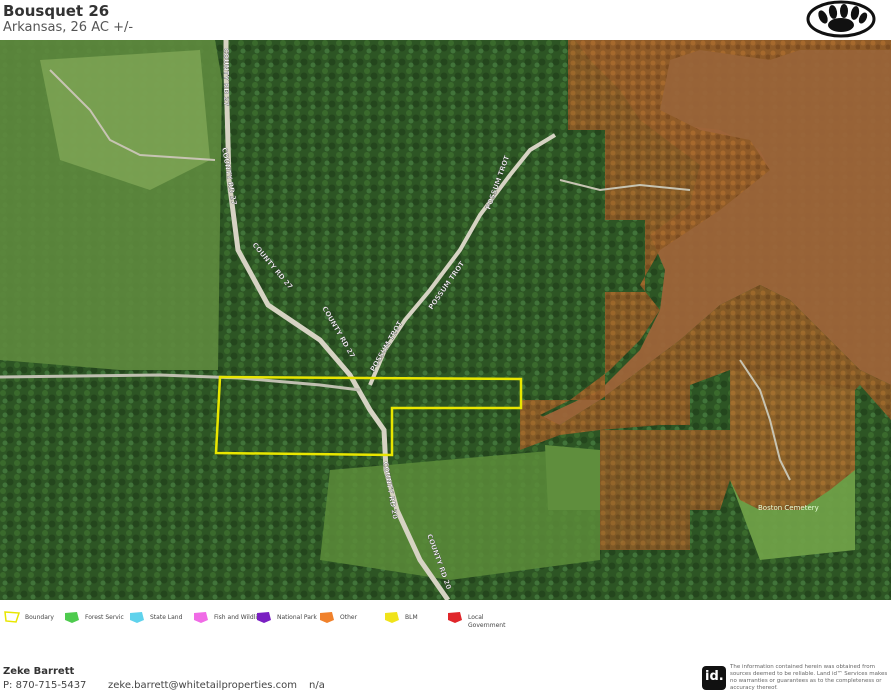 This screenshot has height=692, width=891. Describe the element at coordinates (56, 11) in the screenshot. I see `property-title: Bousquet 26` at that location.